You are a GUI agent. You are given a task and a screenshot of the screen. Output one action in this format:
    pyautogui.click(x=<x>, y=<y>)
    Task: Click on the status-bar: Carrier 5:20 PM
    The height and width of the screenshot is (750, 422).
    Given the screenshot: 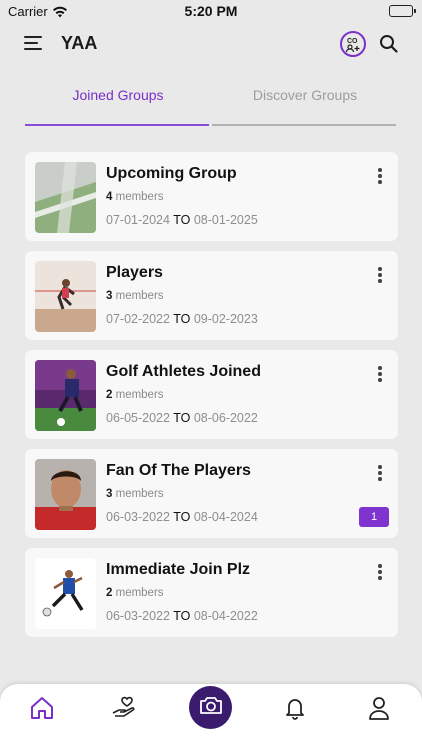 What is the action you would take?
    pyautogui.click(x=211, y=12)
    